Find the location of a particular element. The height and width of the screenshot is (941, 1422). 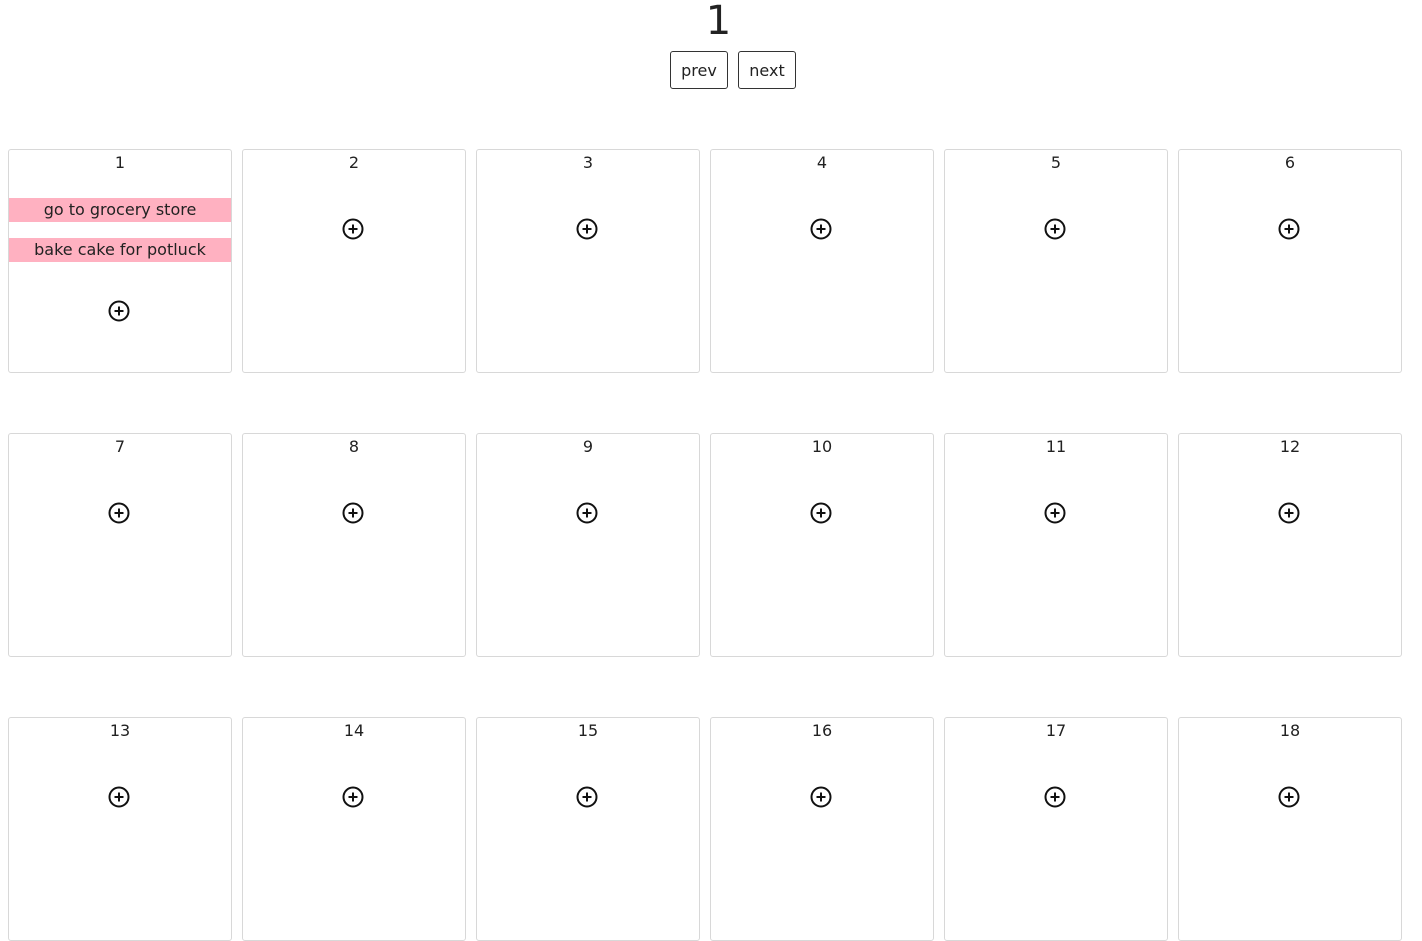

page-number: 1 is located at coordinates (718, 22).